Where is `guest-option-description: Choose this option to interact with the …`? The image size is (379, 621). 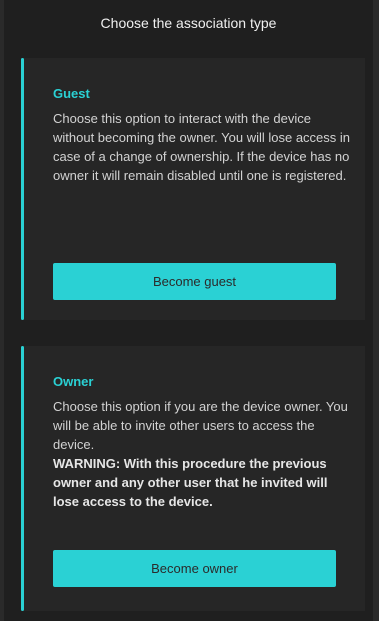
guest-option-description: Choose this option to interact with the … is located at coordinates (202, 147).